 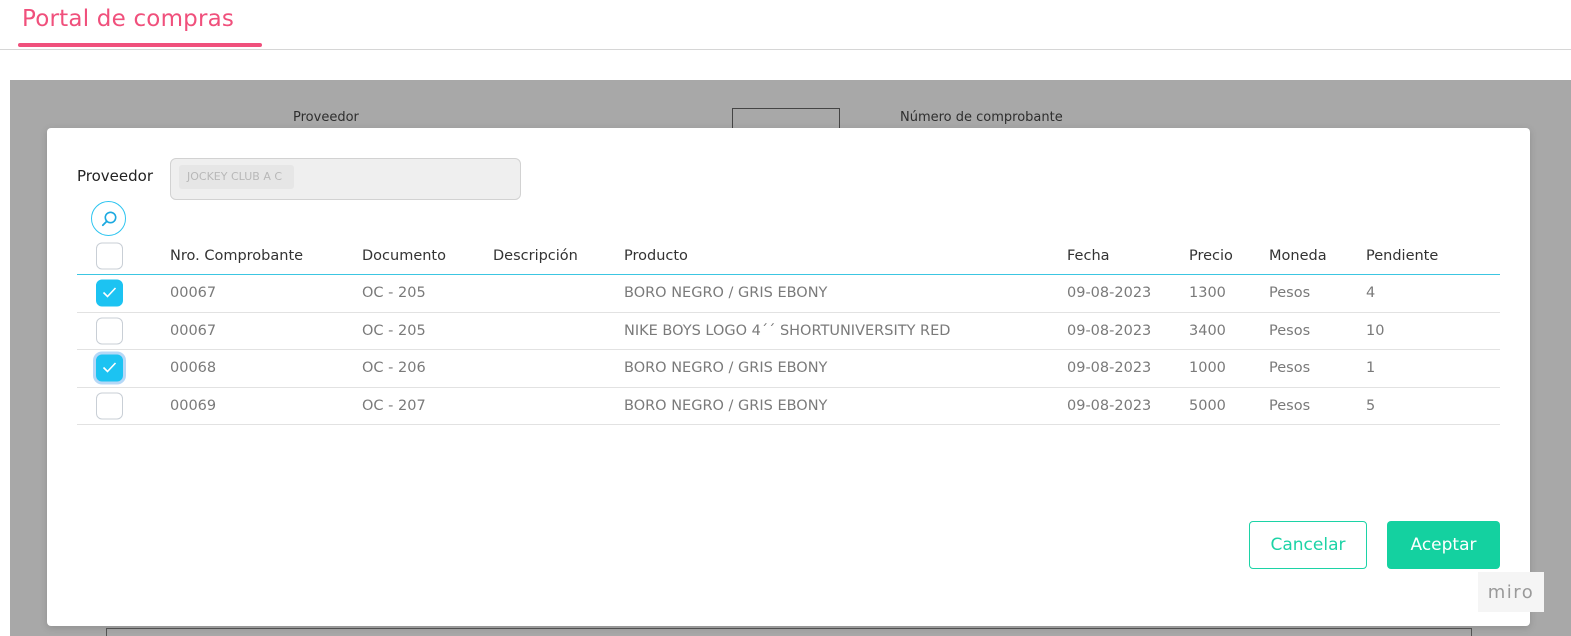 I want to click on cell-pendiente: 4, so click(x=1371, y=293).